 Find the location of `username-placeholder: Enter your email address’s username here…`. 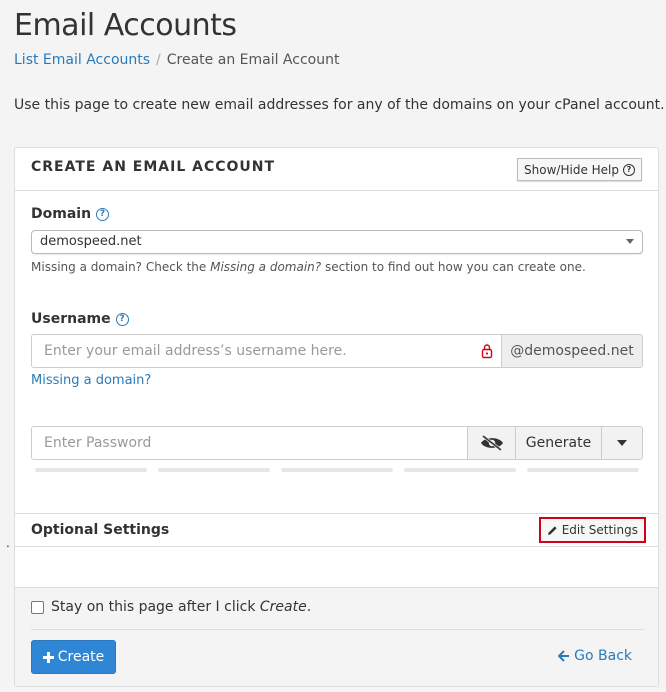

username-placeholder: Enter your email address’s username here… is located at coordinates (195, 351).